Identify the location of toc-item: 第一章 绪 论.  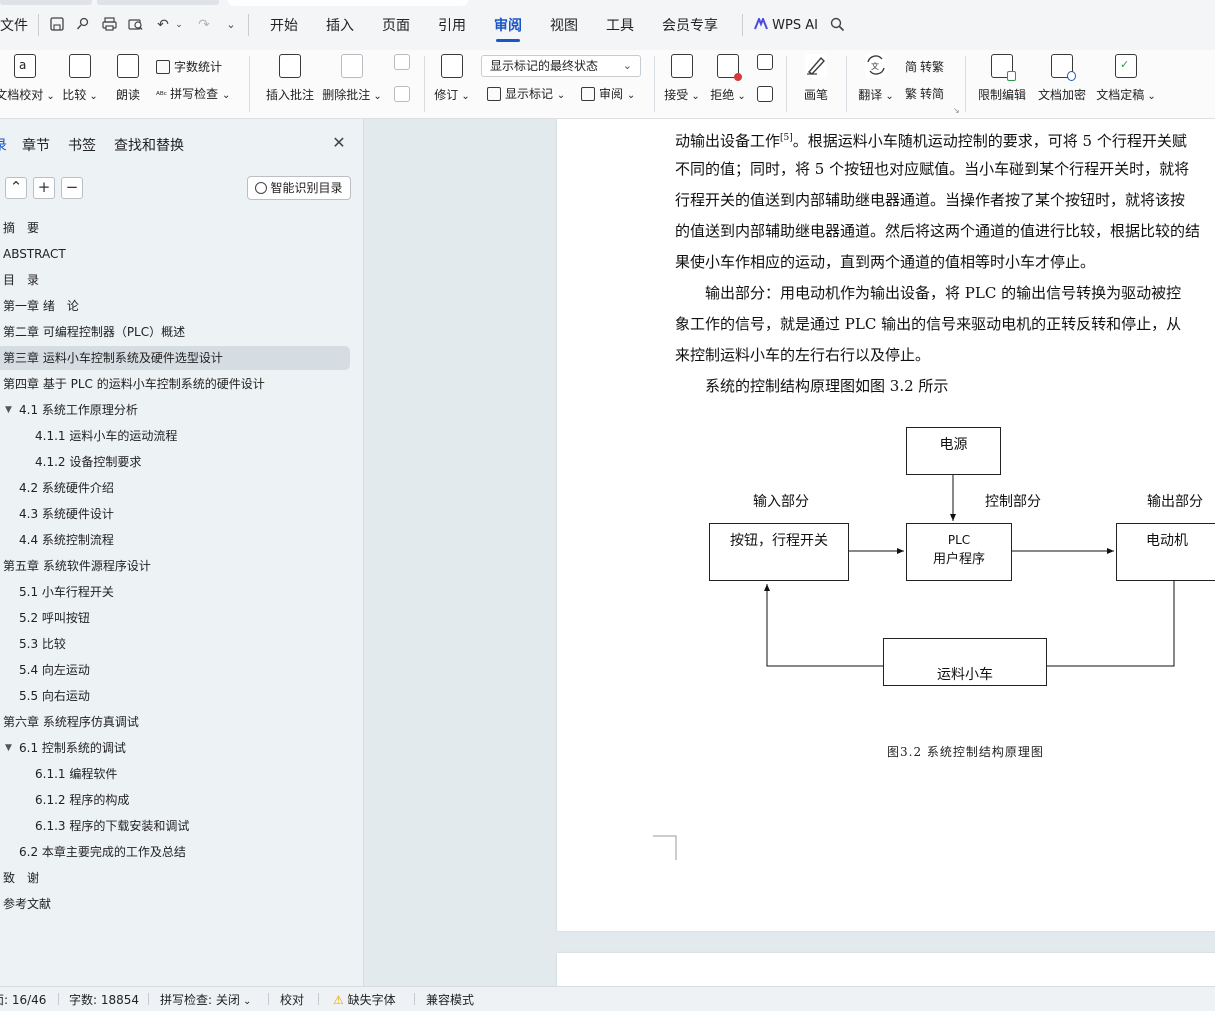
(175, 306).